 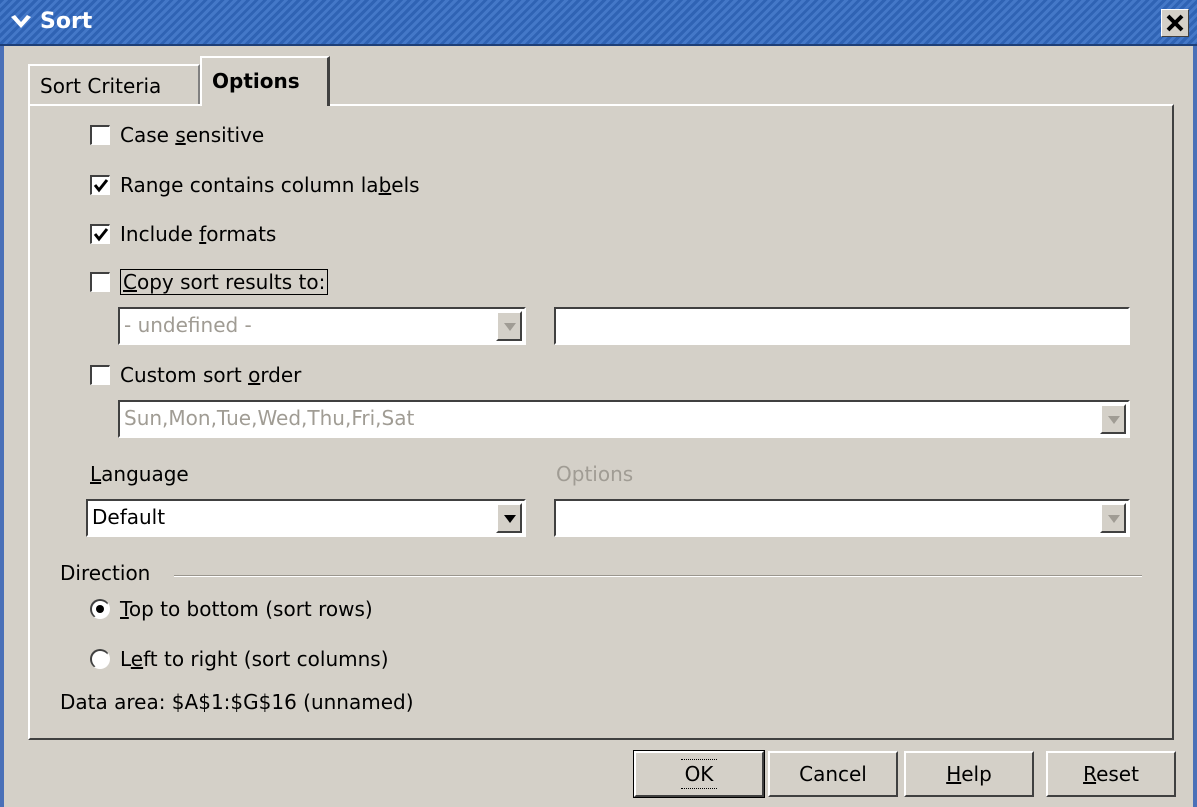 I want to click on tab-sort-criteria: Sort Criteria, so click(x=114, y=85).